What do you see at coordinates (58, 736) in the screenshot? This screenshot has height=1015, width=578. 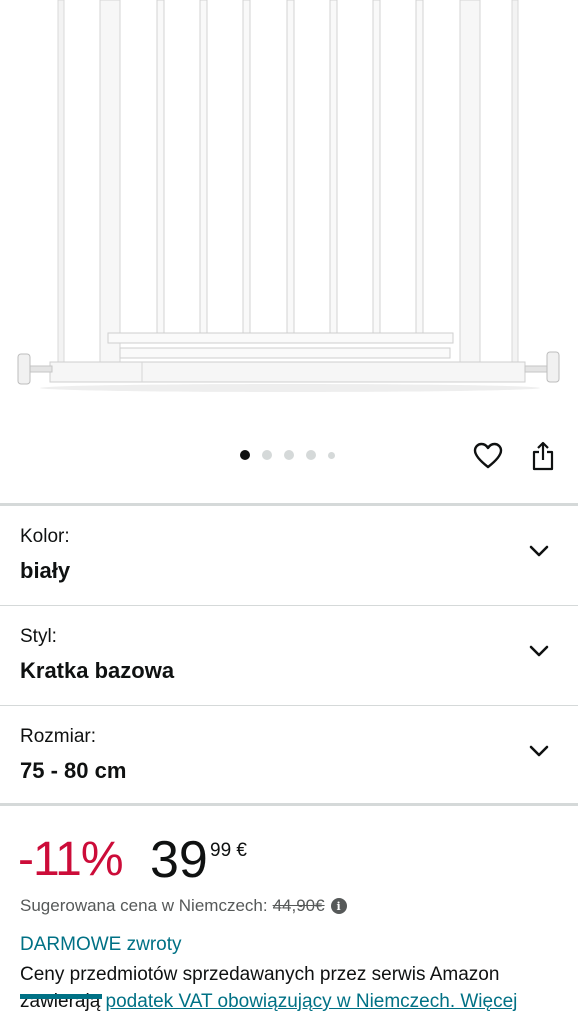 I see `variant-label: Rozmiar:` at bounding box center [58, 736].